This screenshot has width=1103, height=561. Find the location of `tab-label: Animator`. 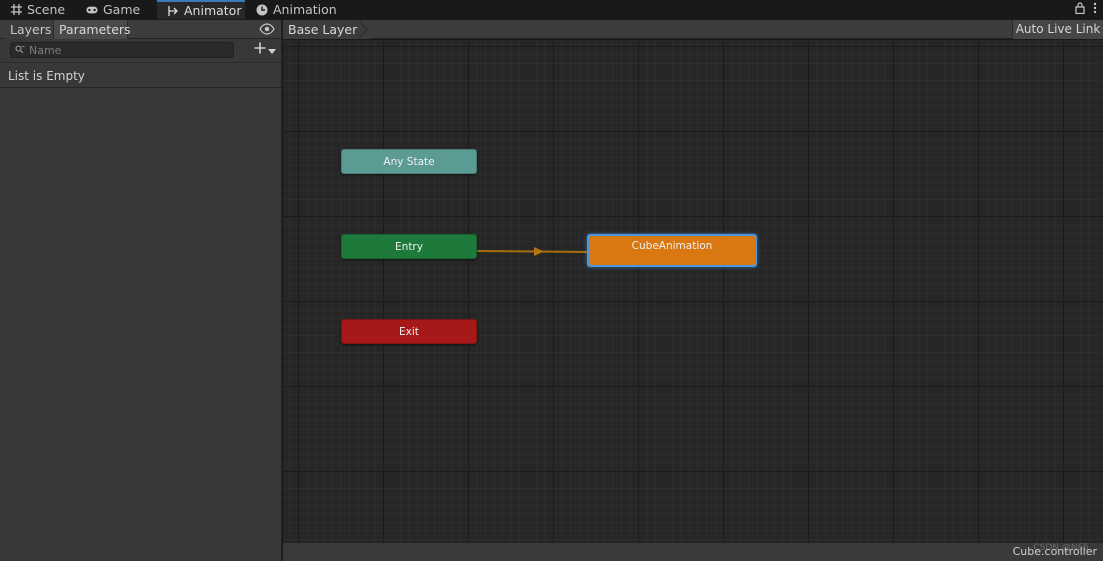

tab-label: Animator is located at coordinates (213, 10).